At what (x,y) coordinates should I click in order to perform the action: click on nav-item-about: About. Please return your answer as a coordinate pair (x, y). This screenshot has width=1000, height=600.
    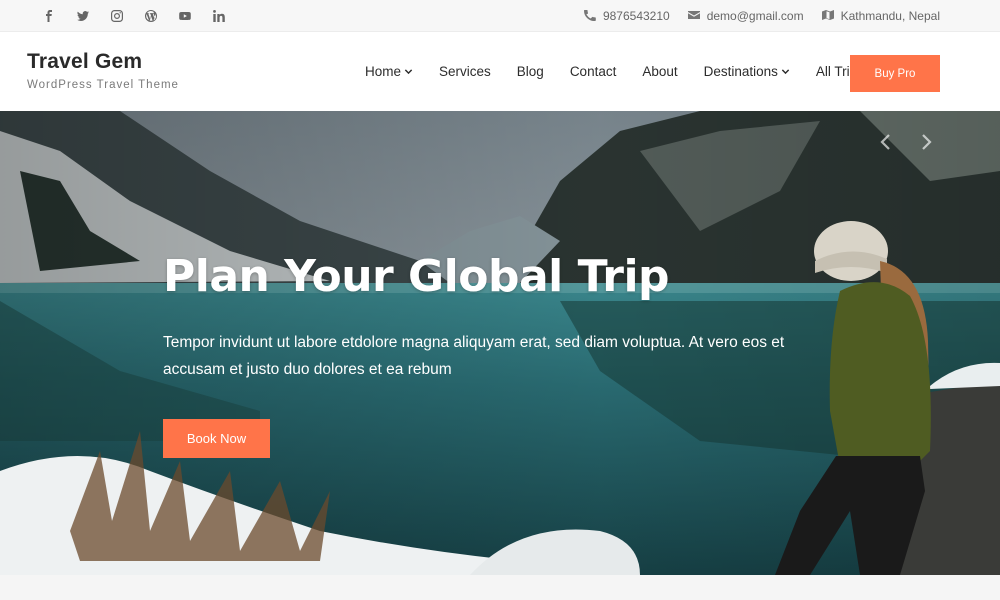
    Looking at the image, I should click on (659, 71).